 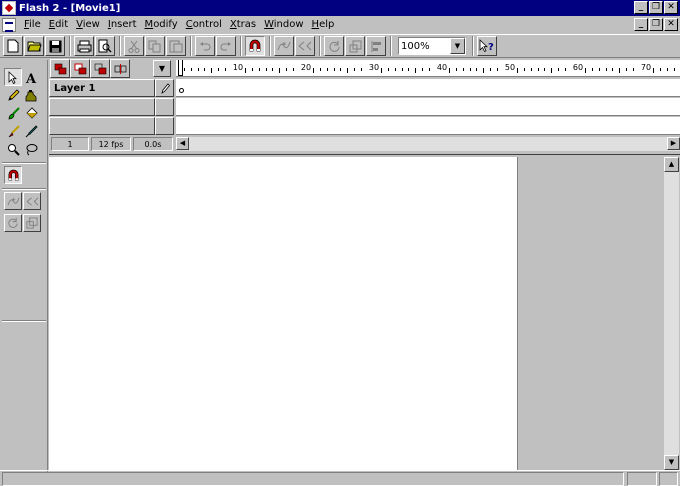 I want to click on menu-window: Window, so click(x=283, y=24).